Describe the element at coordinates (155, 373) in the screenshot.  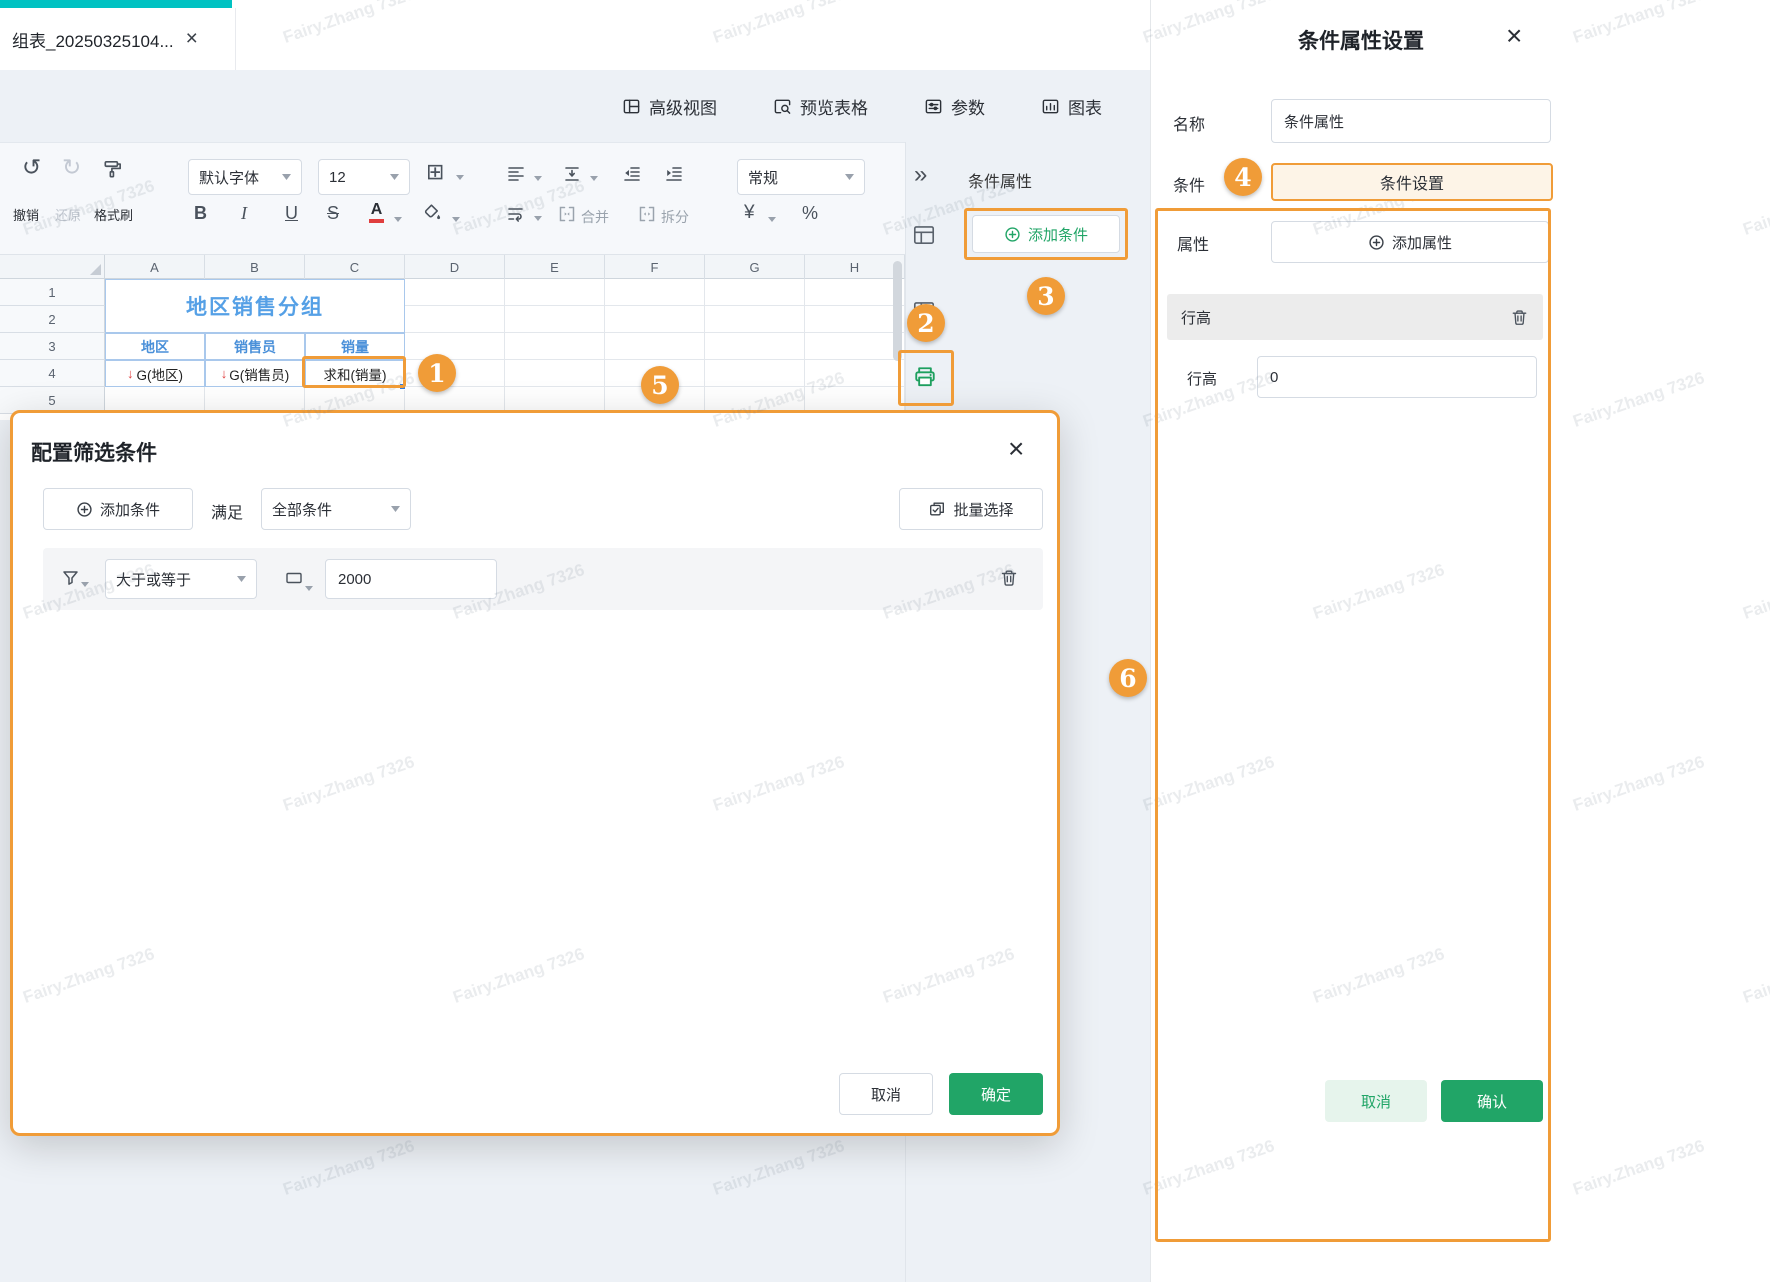
I see `cell-a4: ↓ G(地区)` at that location.